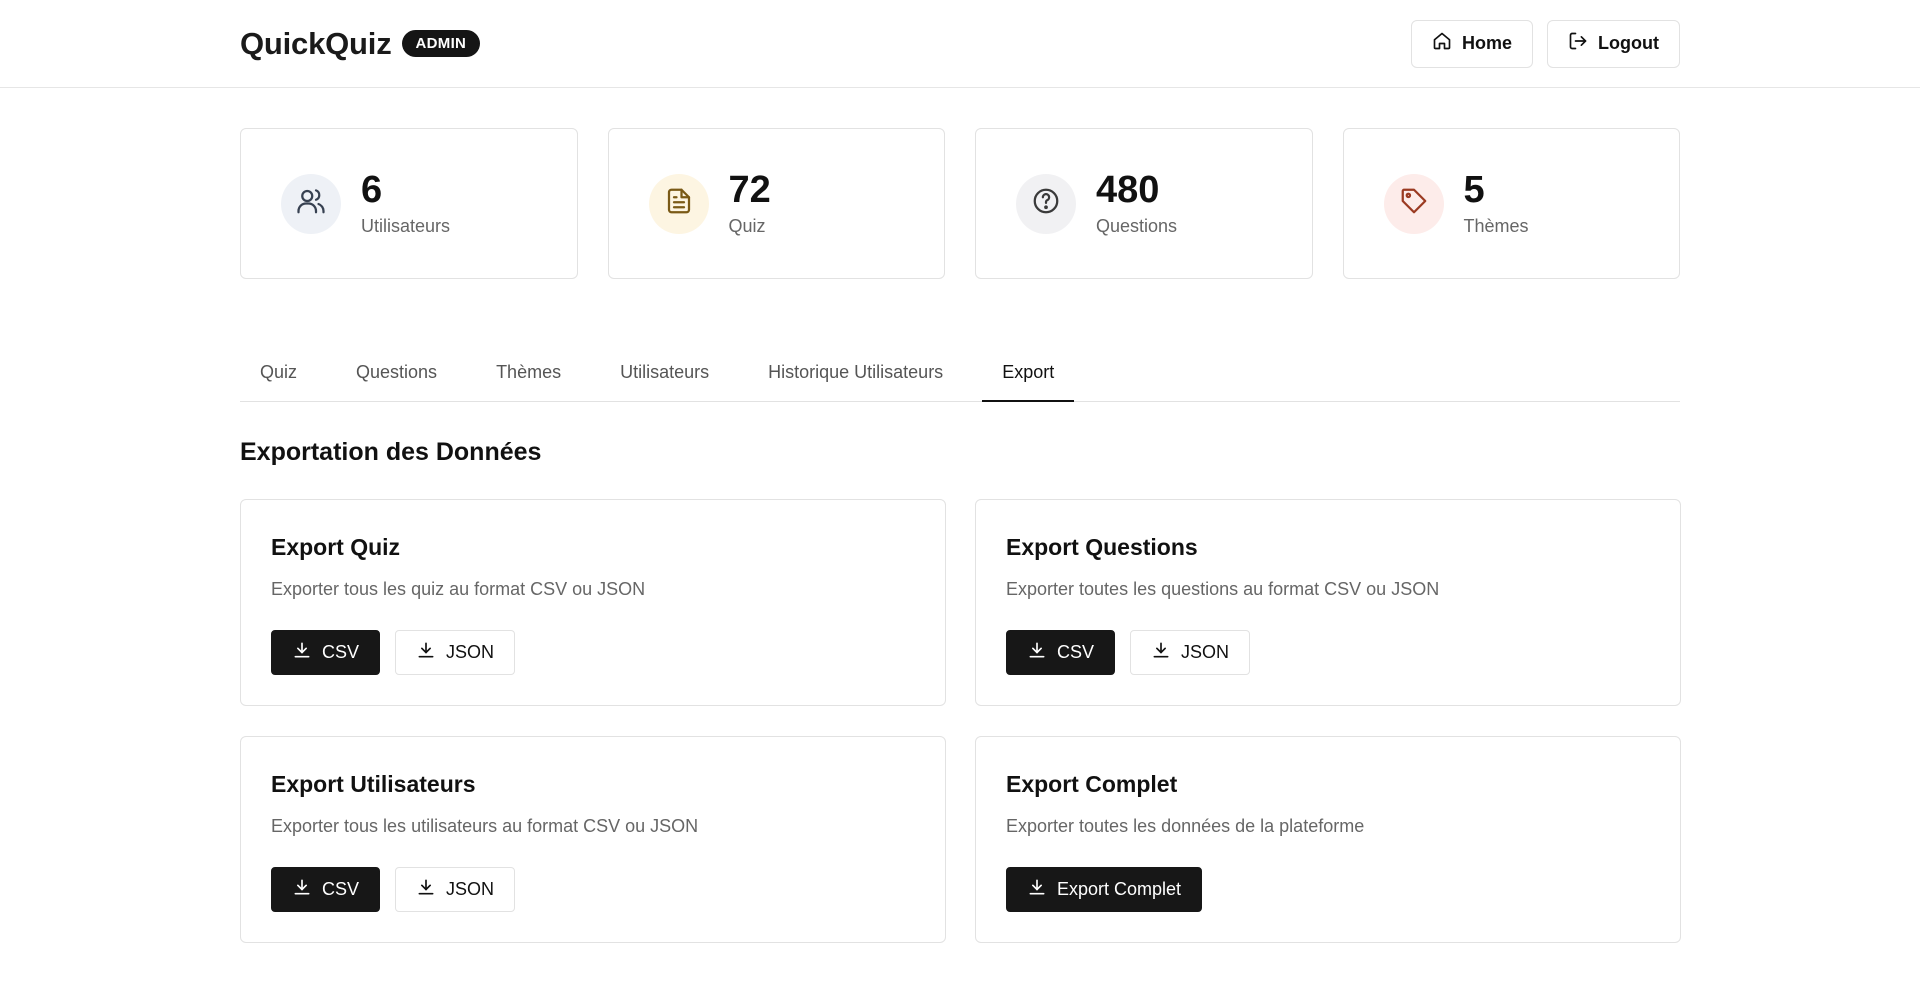 This screenshot has width=1920, height=995. I want to click on header-nav: Home Logout, so click(1545, 43).